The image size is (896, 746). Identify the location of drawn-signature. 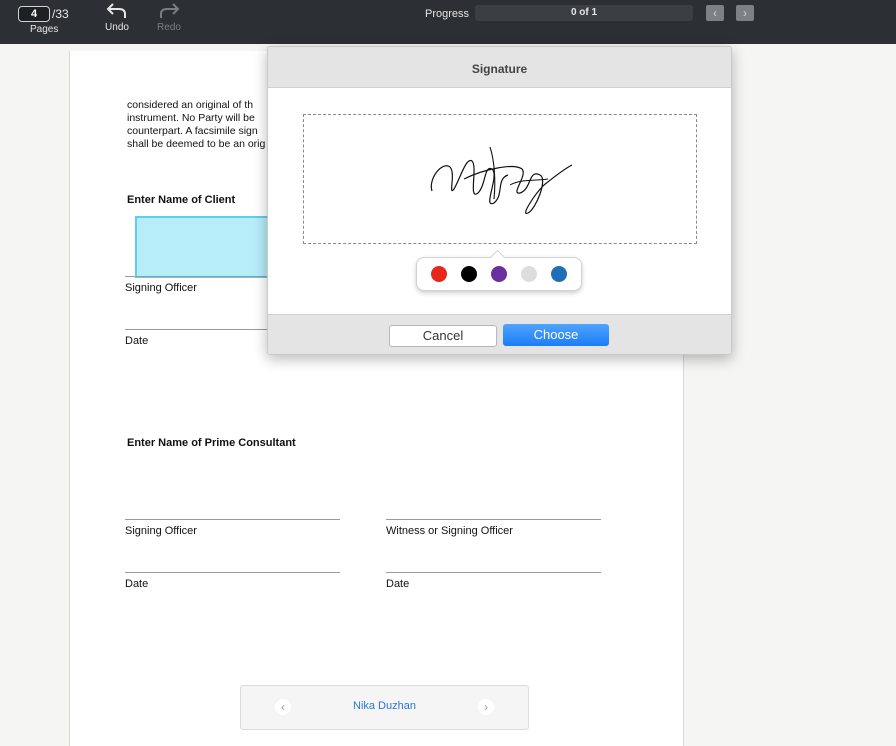
(501, 180).